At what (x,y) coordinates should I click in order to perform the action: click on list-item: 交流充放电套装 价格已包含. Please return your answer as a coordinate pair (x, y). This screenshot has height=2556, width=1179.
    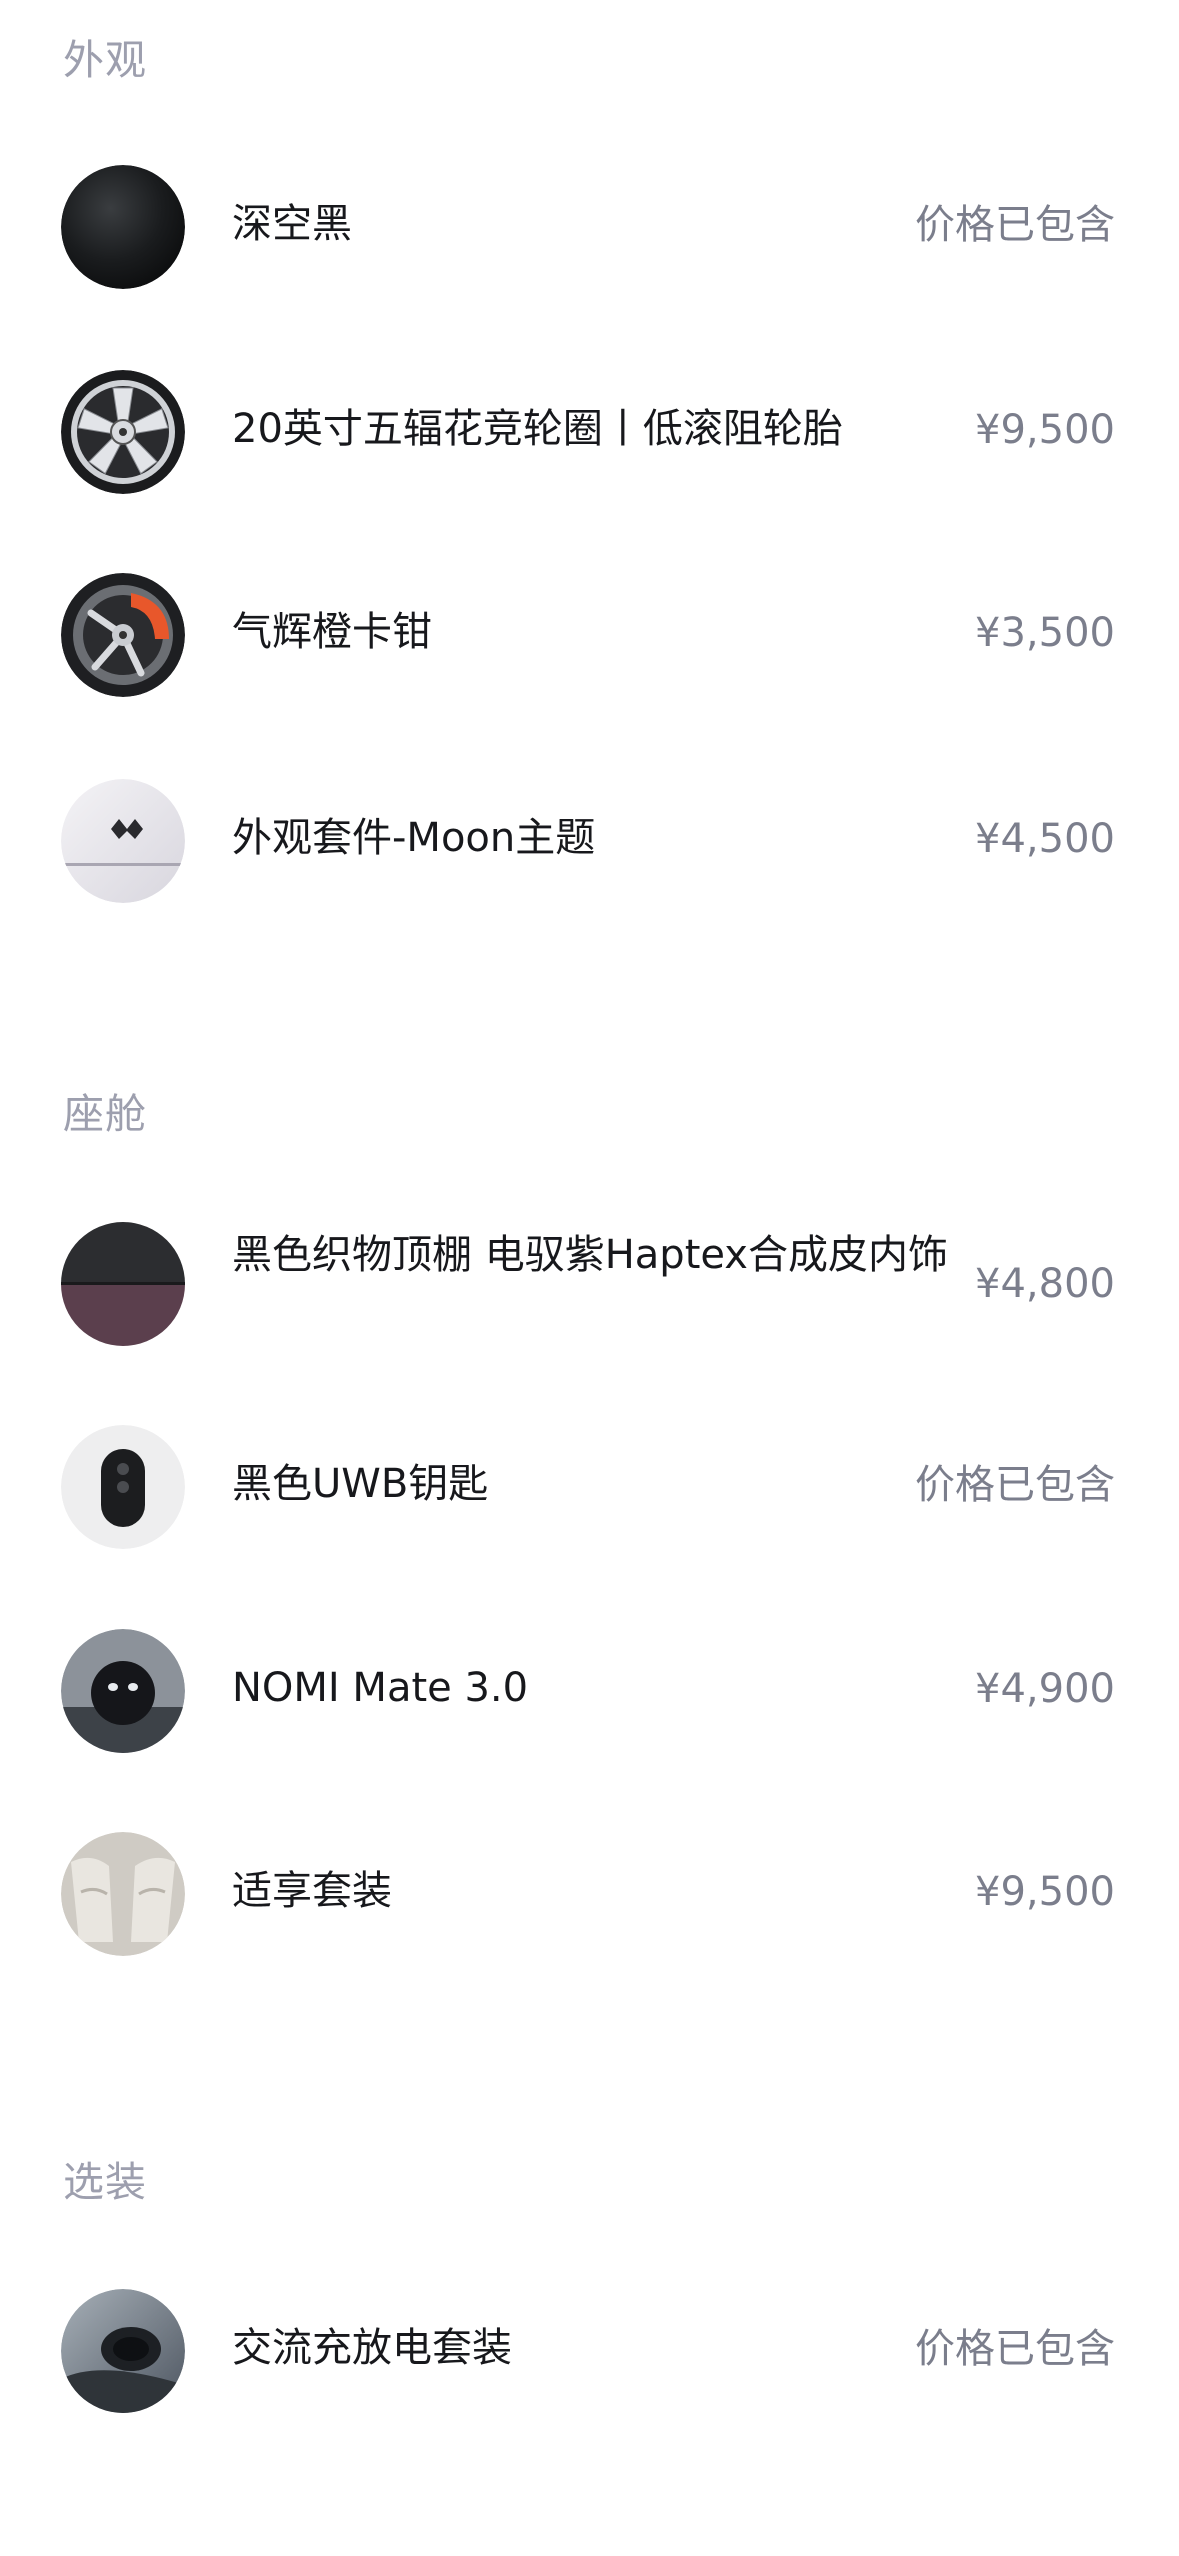
    Looking at the image, I should click on (589, 2354).